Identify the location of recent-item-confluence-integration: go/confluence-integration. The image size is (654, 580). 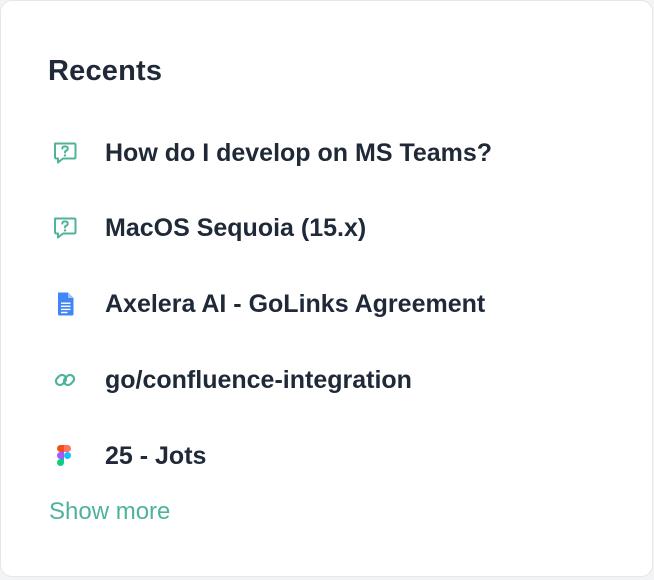
(331, 380).